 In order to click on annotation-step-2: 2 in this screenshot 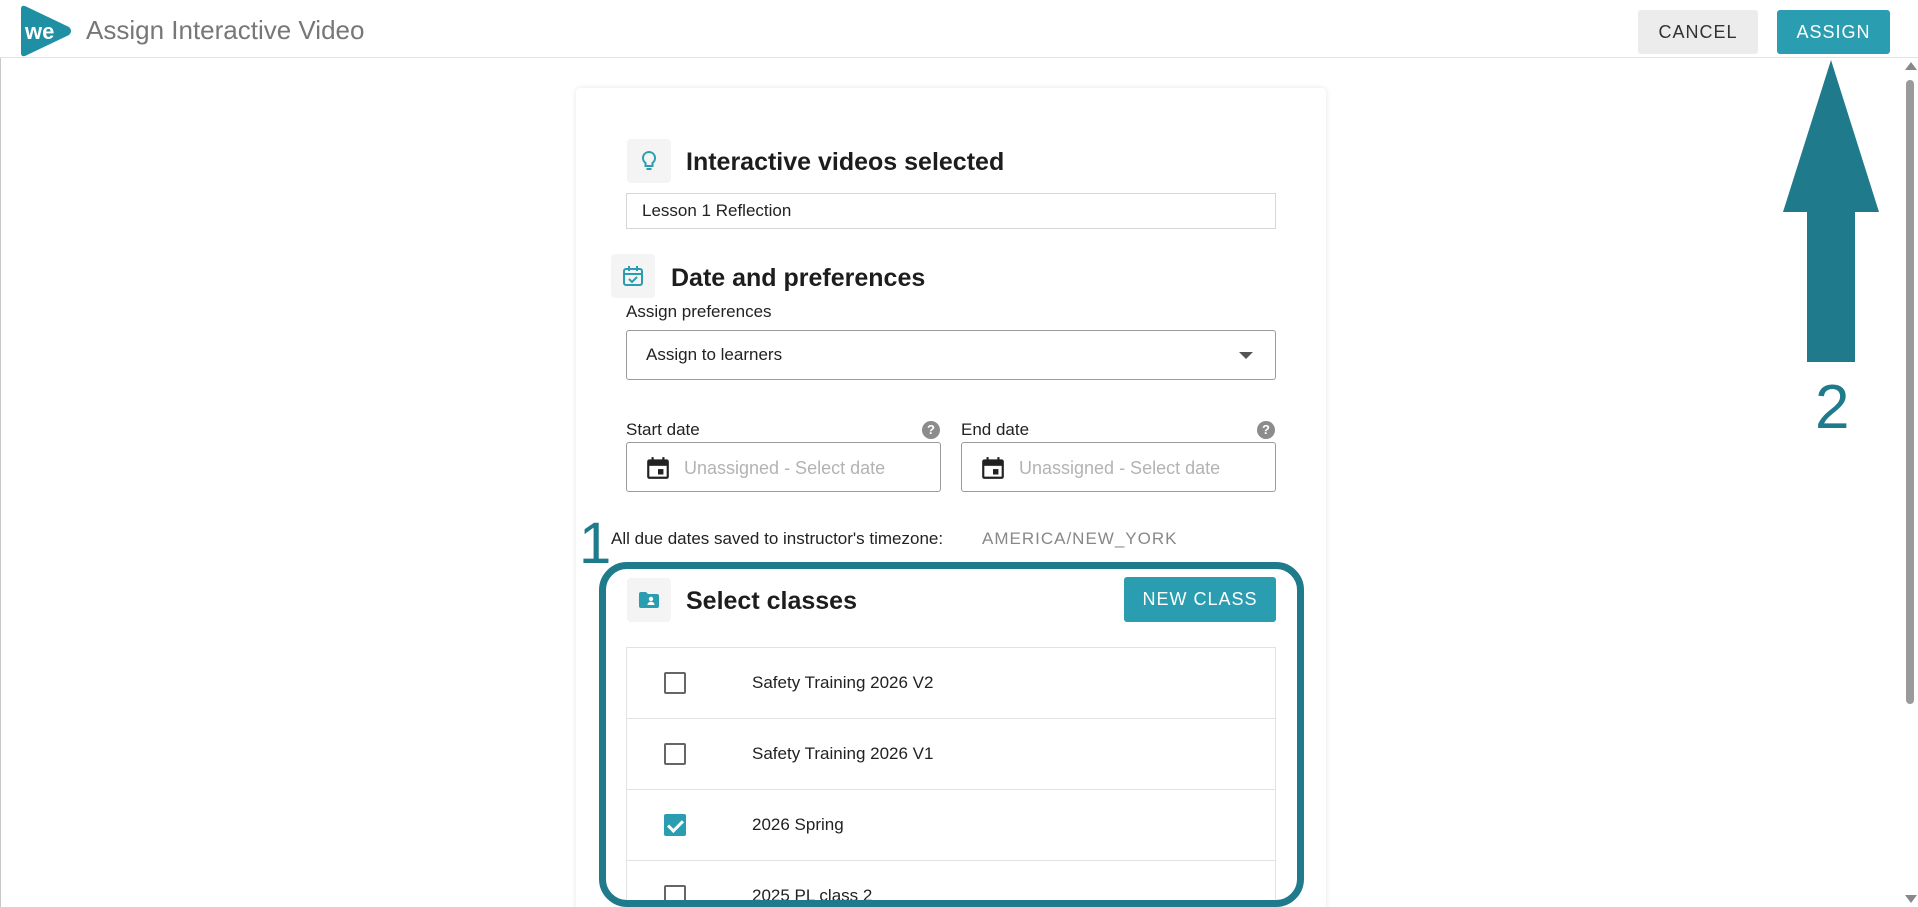, I will do `click(1832, 407)`.